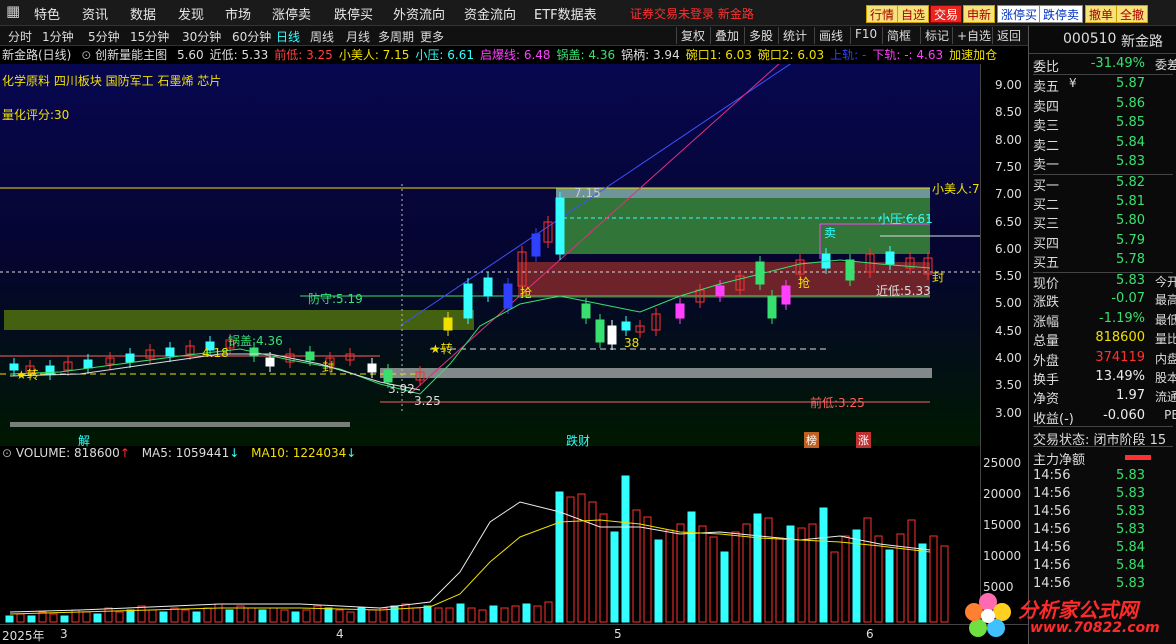 The width and height of the screenshot is (1176, 644). Describe the element at coordinates (1052, 493) in the screenshot. I see `tick-time: 14:56` at that location.